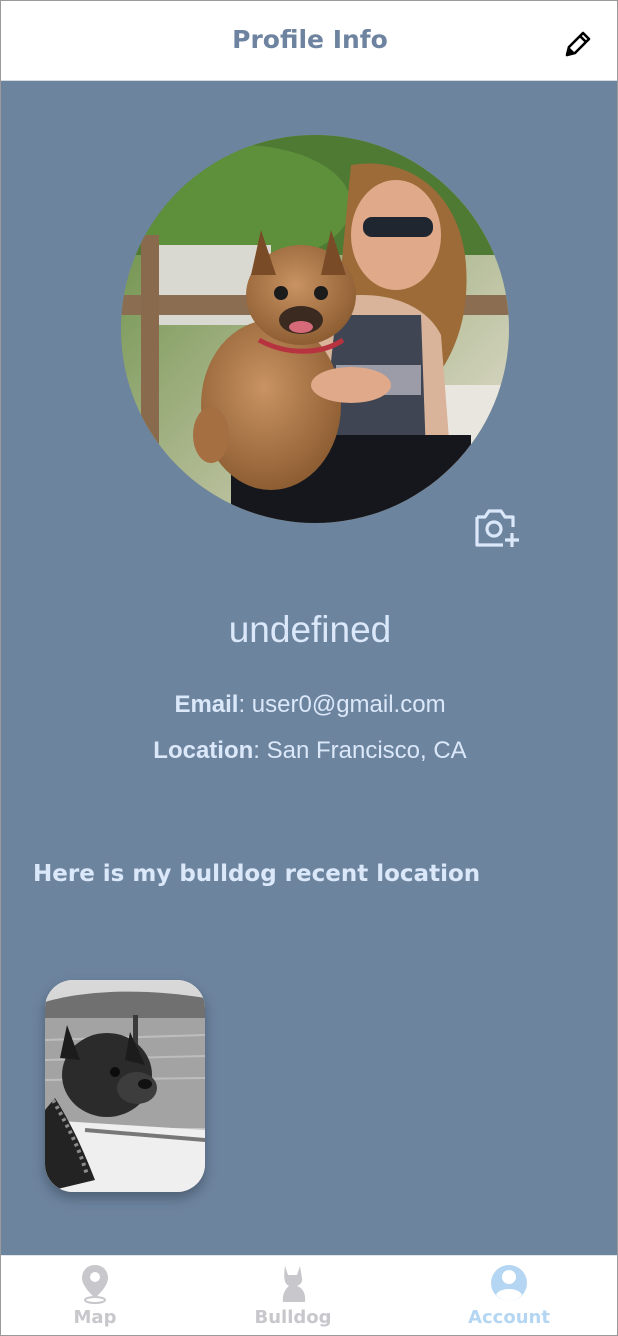 The width and height of the screenshot is (618, 1336). I want to click on header-bar: Profile Info, so click(309, 41).